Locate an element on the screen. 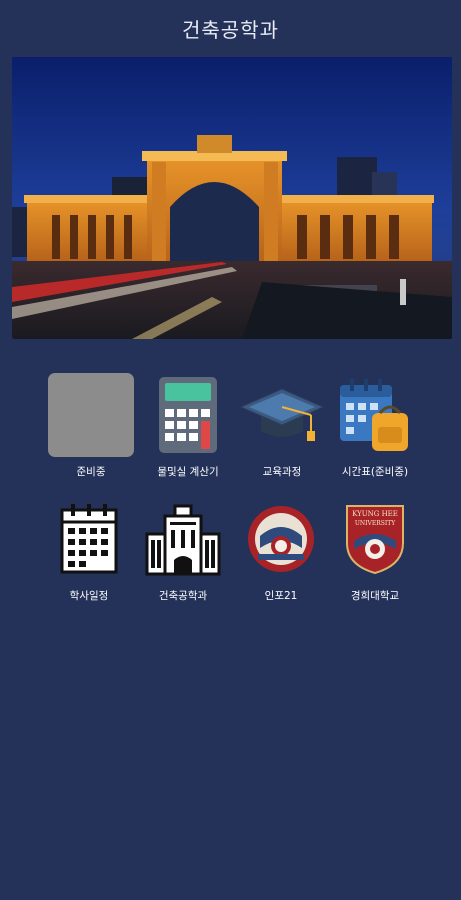 Image resolution: width=461 pixels, height=900 pixels. menu-item-preparing: 준비중 is located at coordinates (91, 425).